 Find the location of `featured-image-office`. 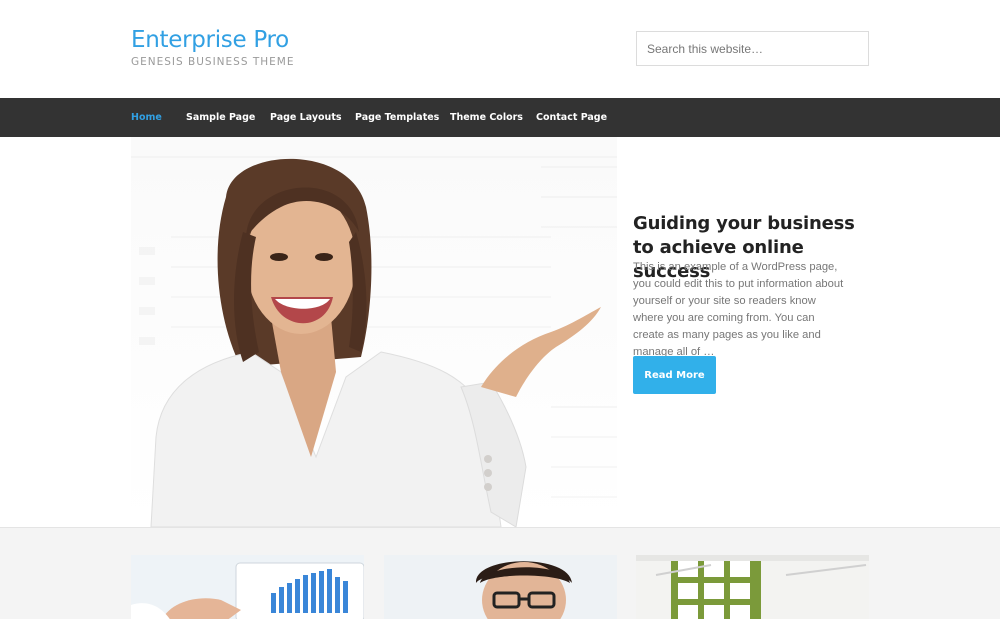

featured-image-office is located at coordinates (752, 587).